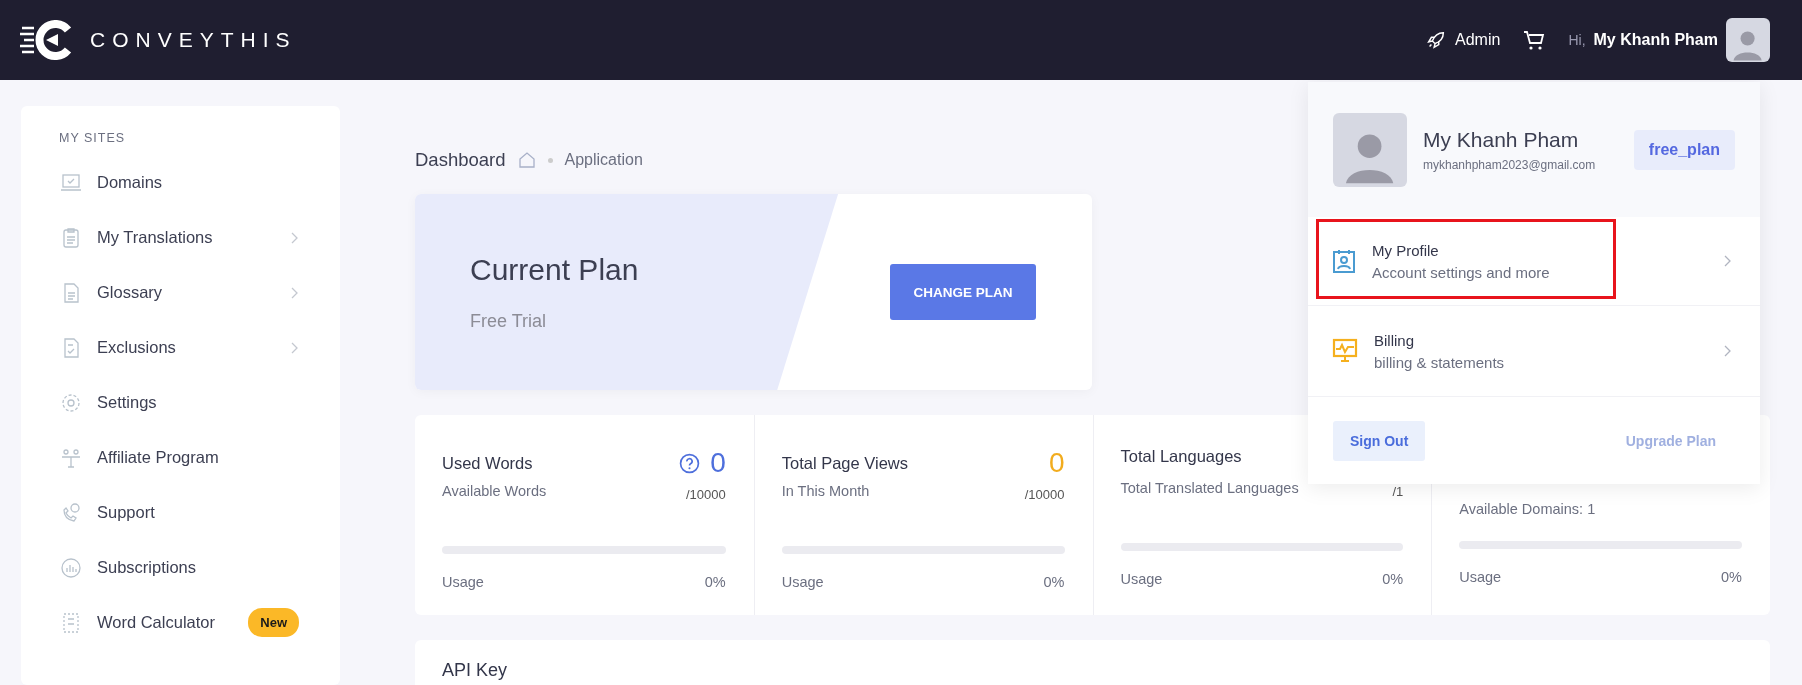 This screenshot has height=685, width=1802. Describe the element at coordinates (1684, 149) in the screenshot. I see `plan-badge: free_plan` at that location.